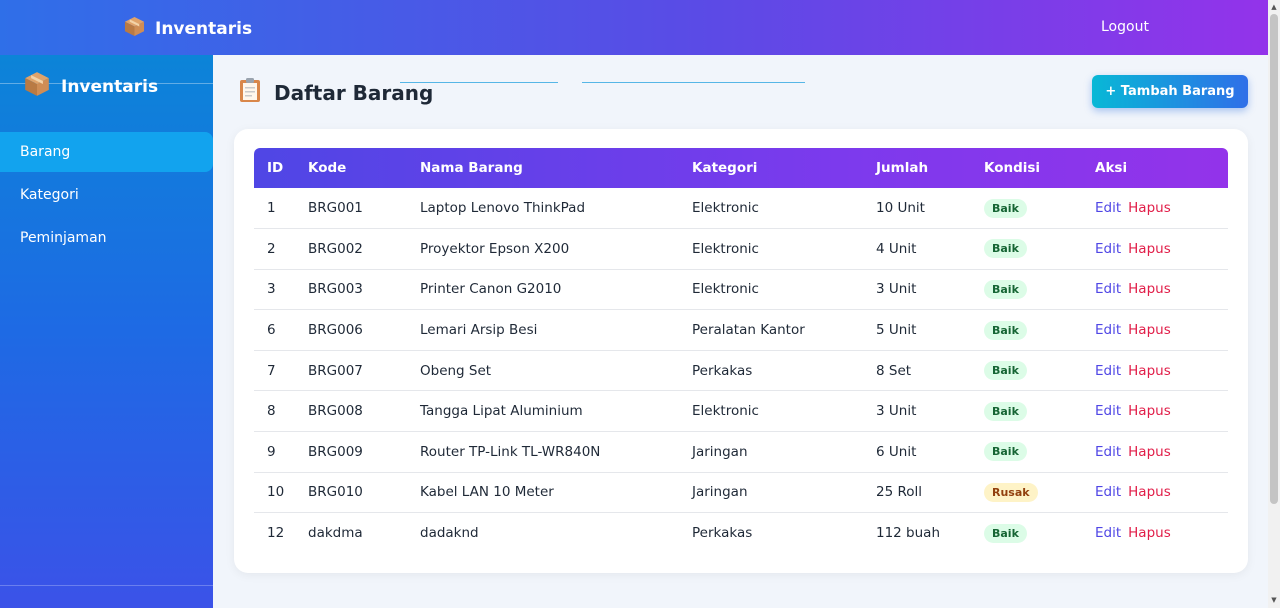 This screenshot has height=608, width=1280. What do you see at coordinates (281, 330) in the screenshot?
I see `cell-id: 6` at bounding box center [281, 330].